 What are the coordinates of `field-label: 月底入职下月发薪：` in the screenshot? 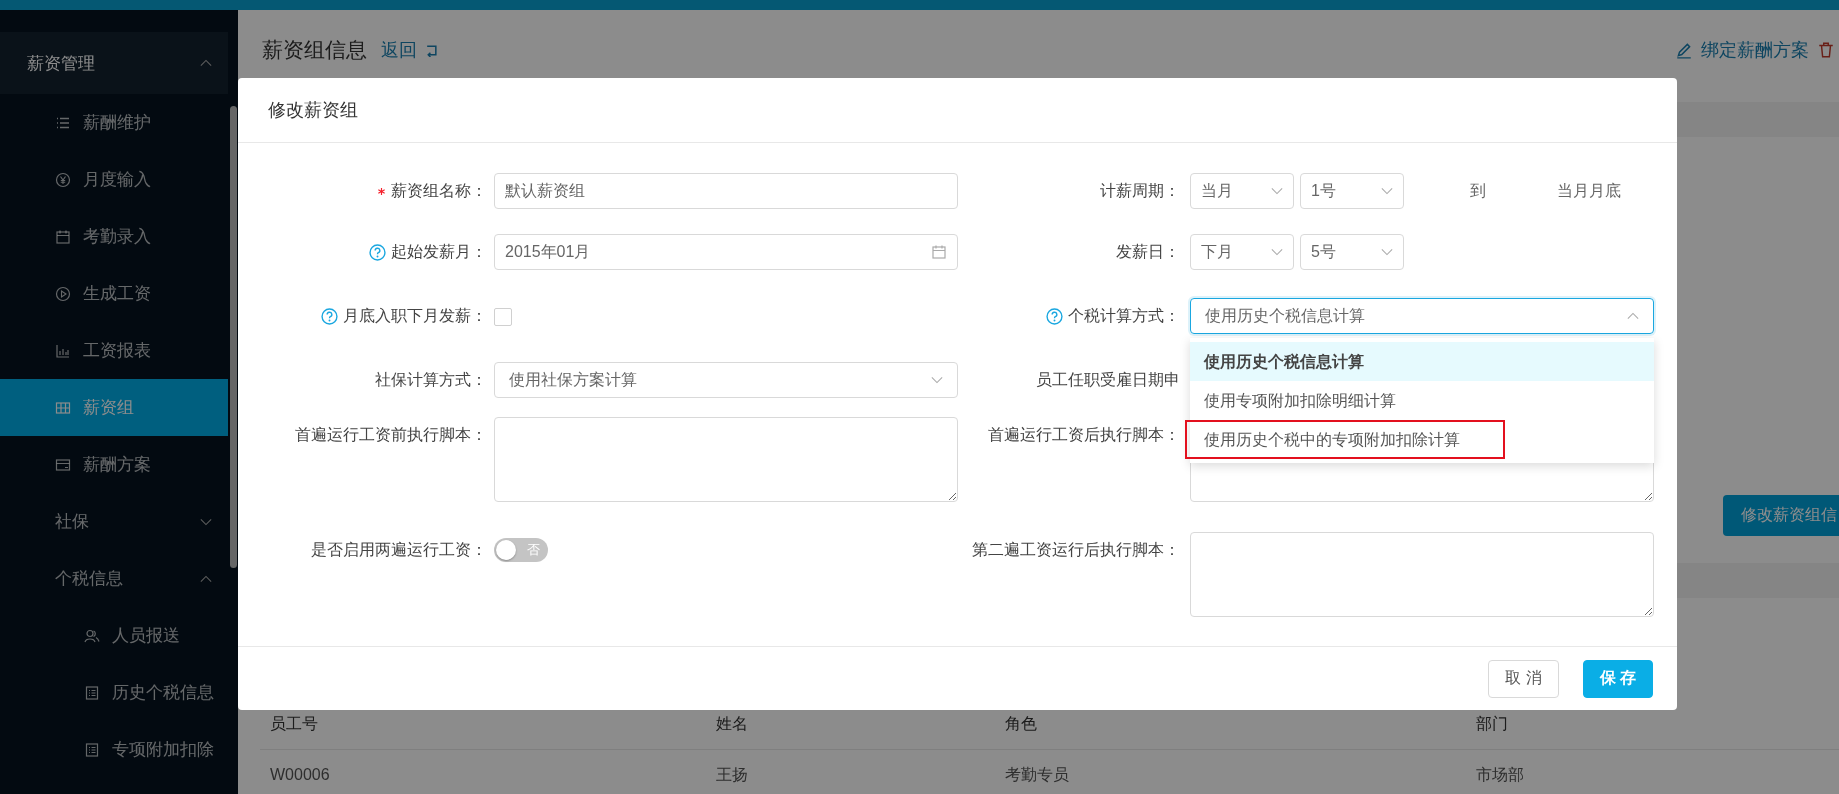 It's located at (415, 315).